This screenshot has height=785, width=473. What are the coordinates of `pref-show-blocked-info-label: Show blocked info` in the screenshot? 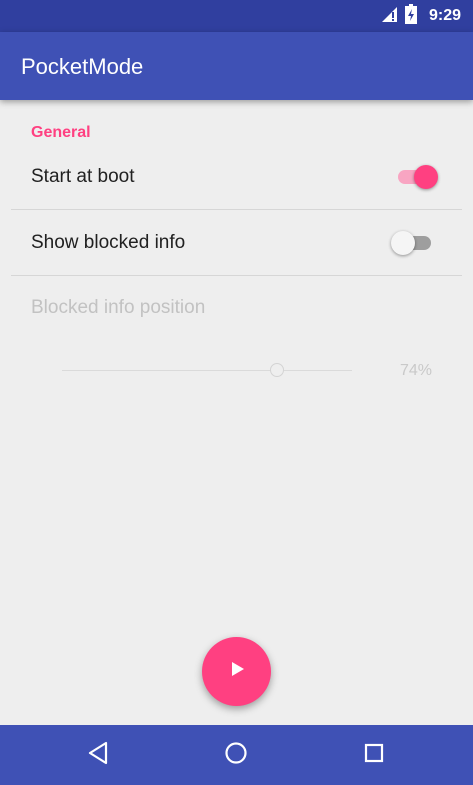 It's located at (108, 242).